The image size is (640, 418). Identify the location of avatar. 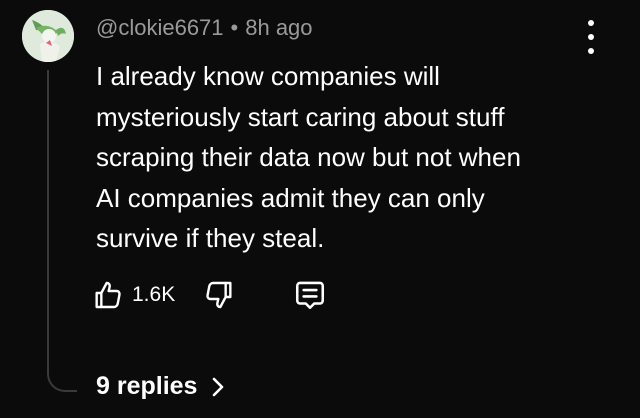
(48, 36).